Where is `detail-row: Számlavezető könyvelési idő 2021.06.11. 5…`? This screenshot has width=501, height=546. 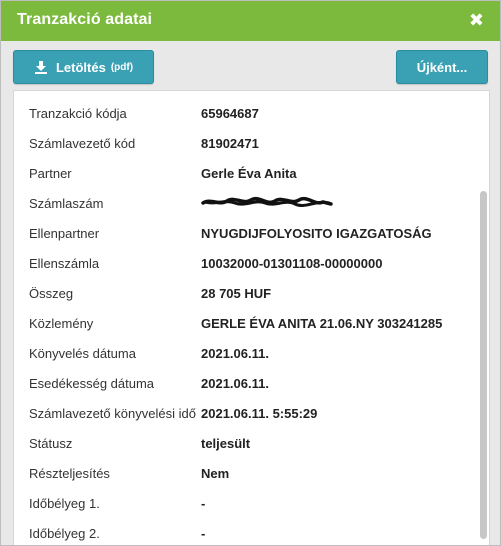
detail-row: Számlavezető könyvelési idő 2021.06.11. 5… is located at coordinates (251, 413).